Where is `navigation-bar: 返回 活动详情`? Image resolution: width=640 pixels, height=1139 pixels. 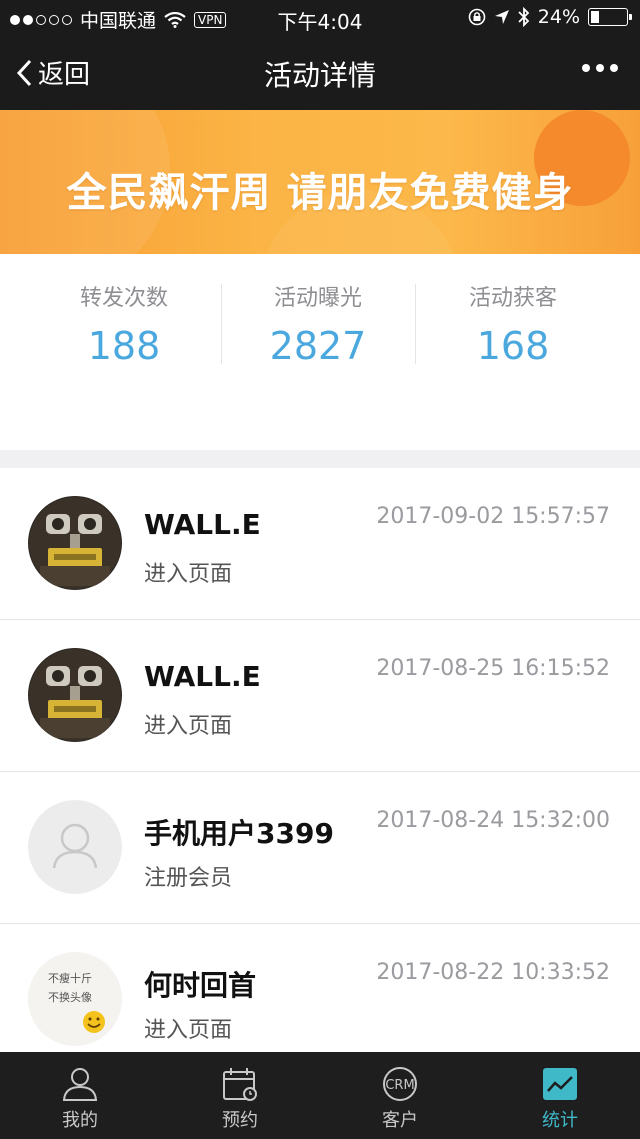
navigation-bar: 返回 活动详情 is located at coordinates (320, 73).